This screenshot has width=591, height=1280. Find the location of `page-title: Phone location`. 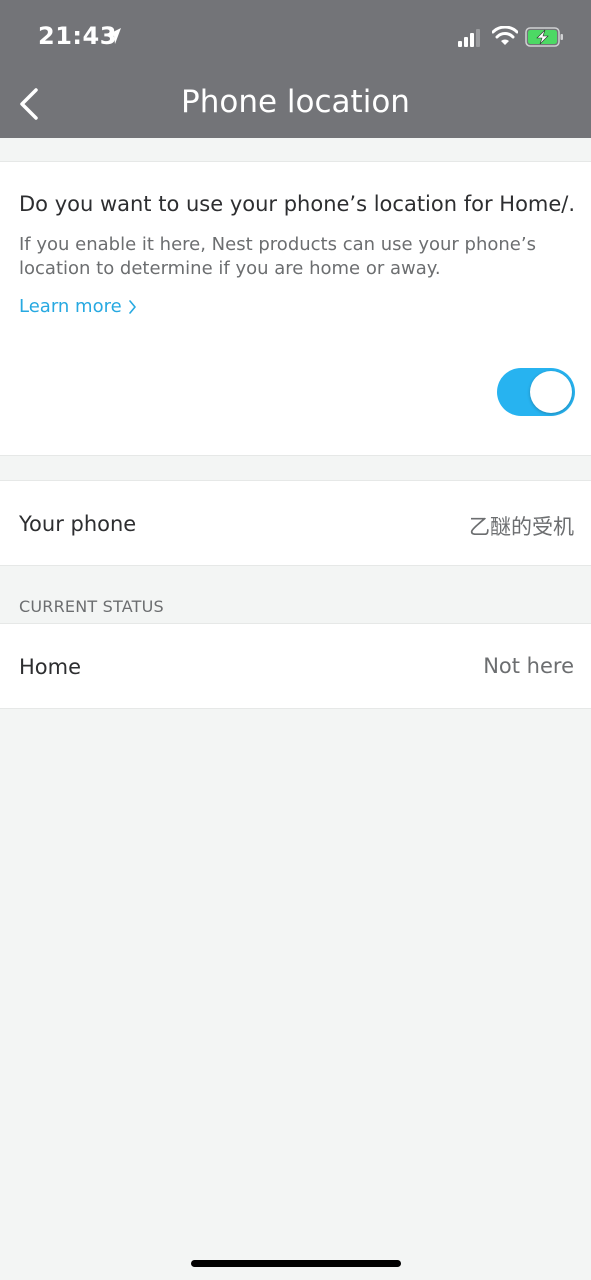

page-title: Phone location is located at coordinates (295, 102).